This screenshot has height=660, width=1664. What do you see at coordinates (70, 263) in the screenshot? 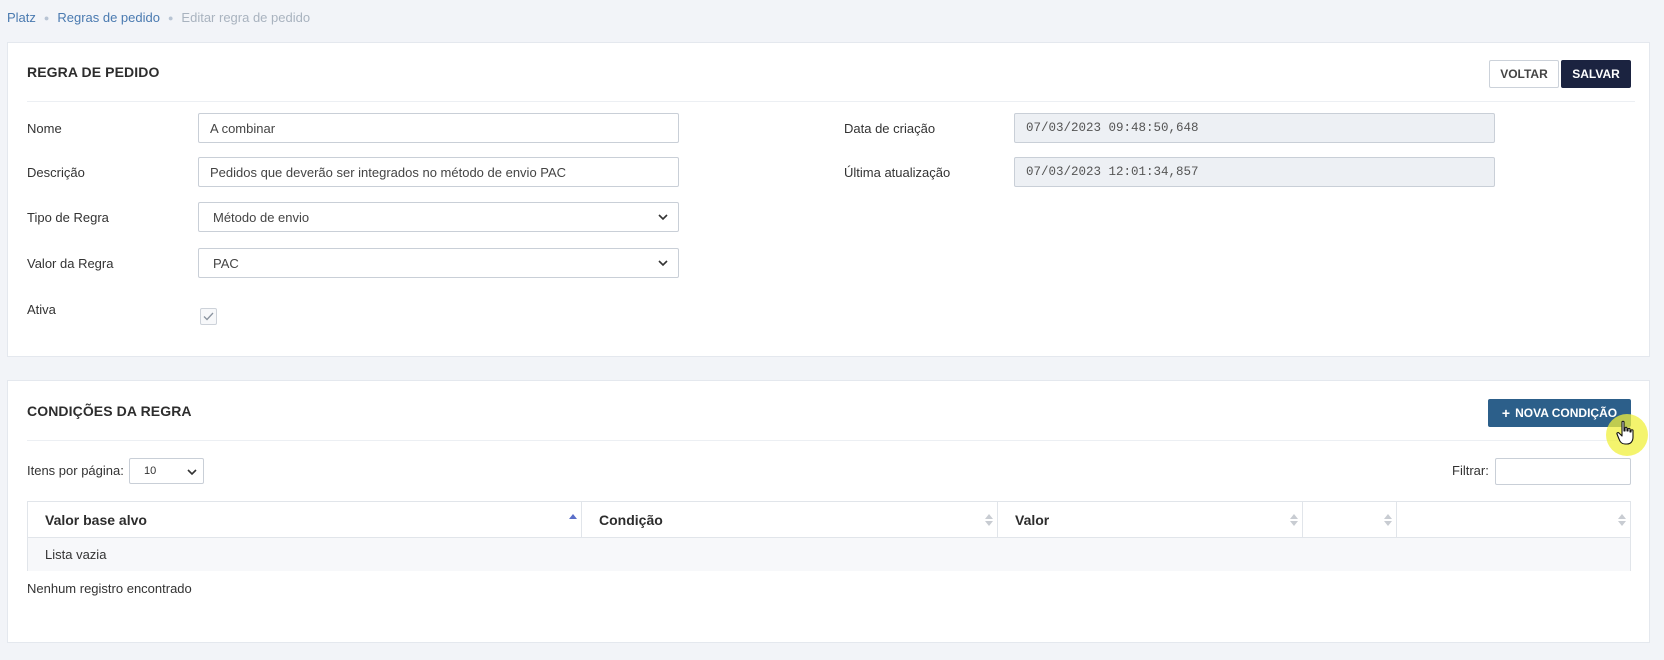
I see `rule-value-label: Valor da Regra` at bounding box center [70, 263].